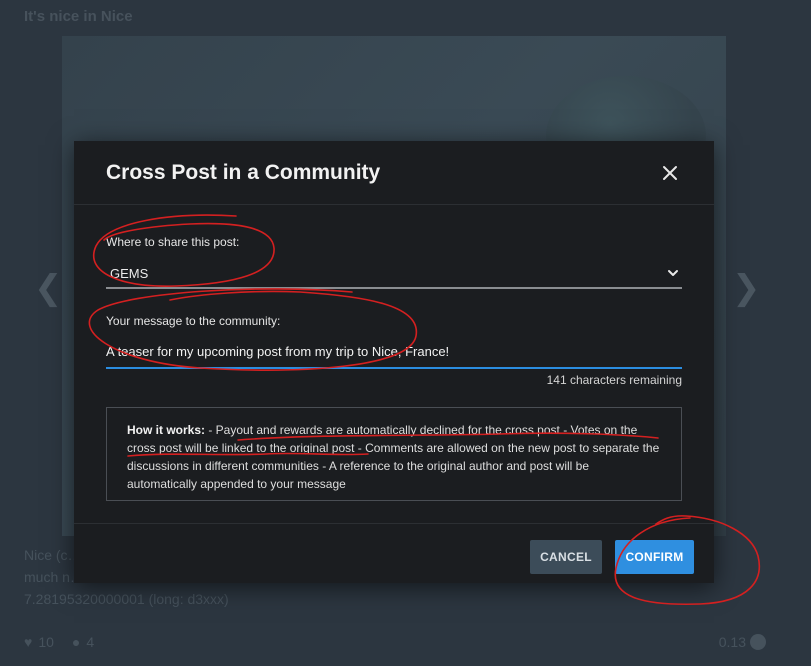  What do you see at coordinates (758, 642) in the screenshot?
I see `token-icon` at bounding box center [758, 642].